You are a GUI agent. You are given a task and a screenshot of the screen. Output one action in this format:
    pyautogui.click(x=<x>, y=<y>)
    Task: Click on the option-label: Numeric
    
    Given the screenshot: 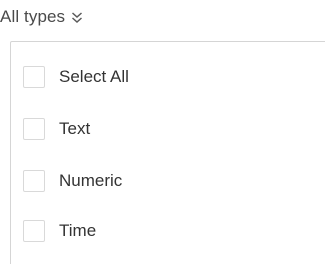 What is the action you would take?
    pyautogui.click(x=91, y=180)
    